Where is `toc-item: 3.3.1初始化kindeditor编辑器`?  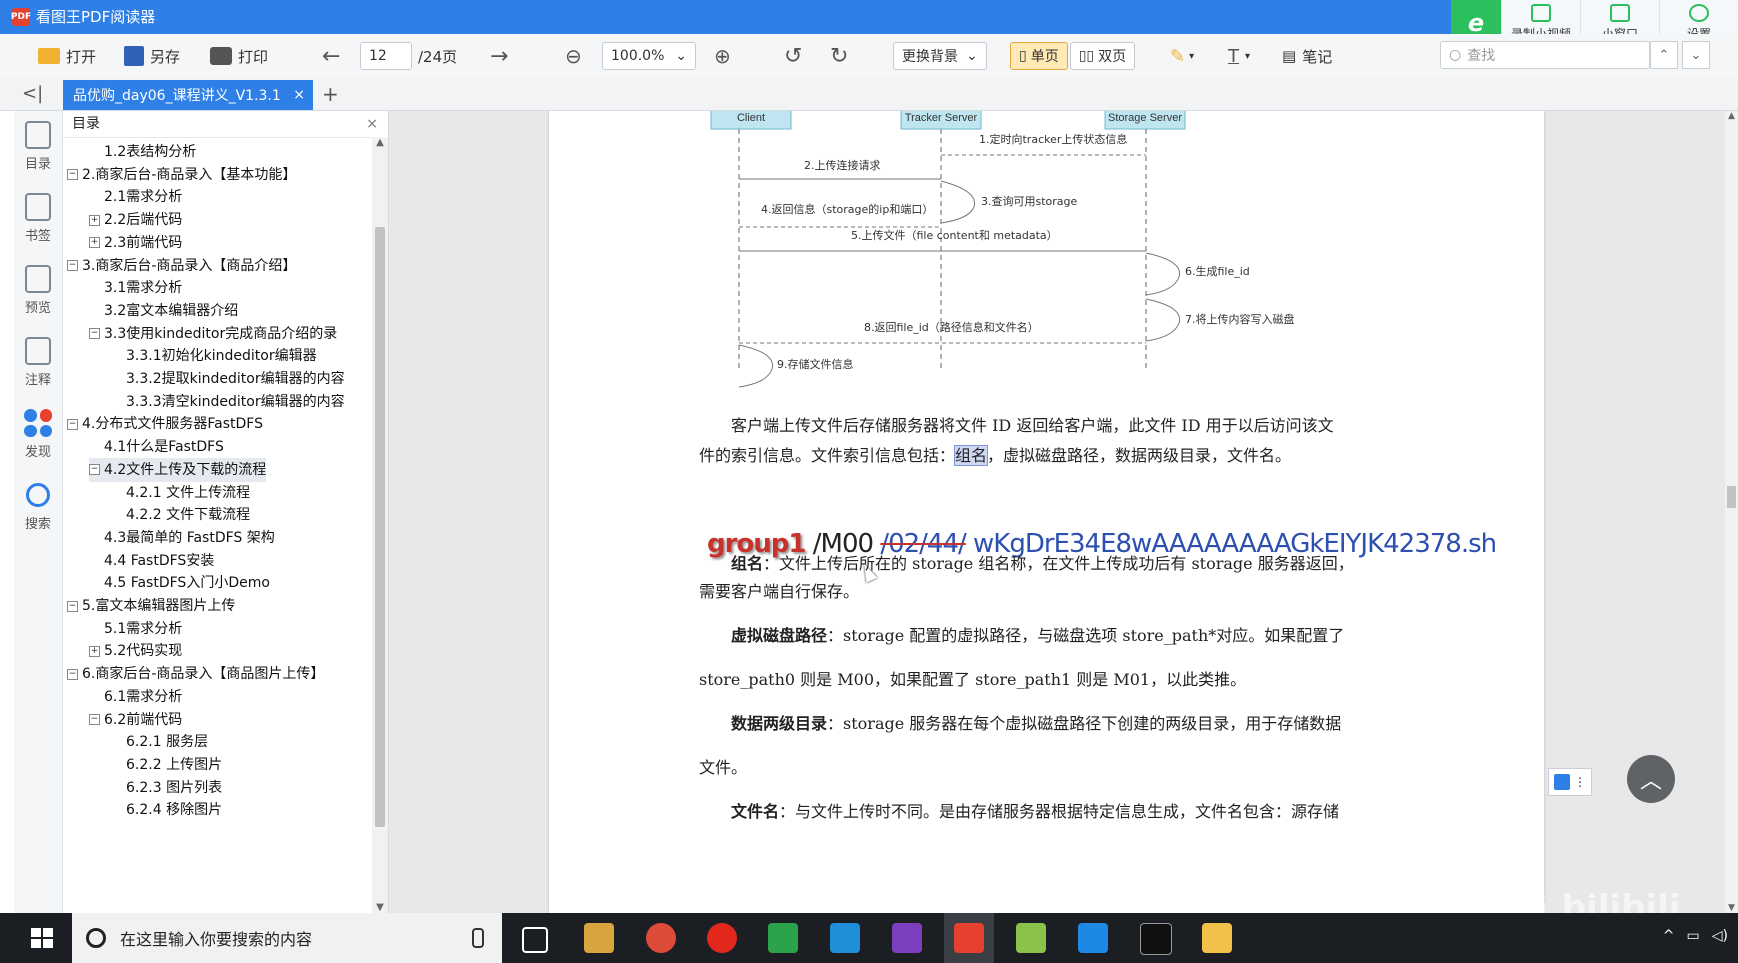 toc-item: 3.3.1初始化kindeditor编辑器 is located at coordinates (214, 356).